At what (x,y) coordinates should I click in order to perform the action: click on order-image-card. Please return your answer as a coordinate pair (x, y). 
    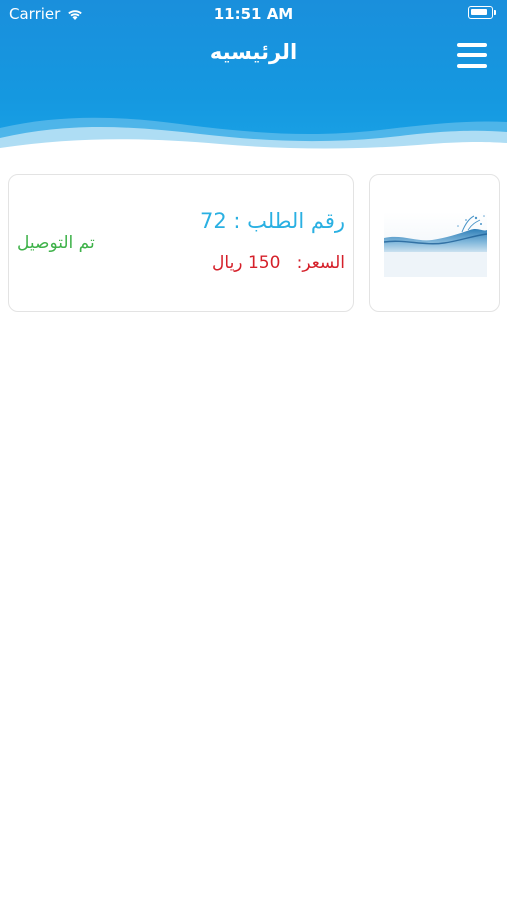
    Looking at the image, I should click on (434, 243).